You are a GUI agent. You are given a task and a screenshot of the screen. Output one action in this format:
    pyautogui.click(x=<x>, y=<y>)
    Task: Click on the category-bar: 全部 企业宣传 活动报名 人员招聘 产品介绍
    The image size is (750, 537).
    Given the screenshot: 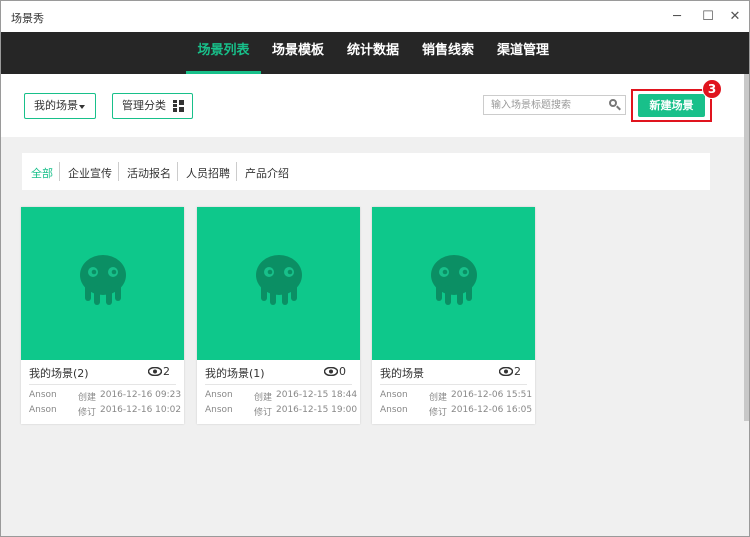 What is the action you would take?
    pyautogui.click(x=366, y=171)
    